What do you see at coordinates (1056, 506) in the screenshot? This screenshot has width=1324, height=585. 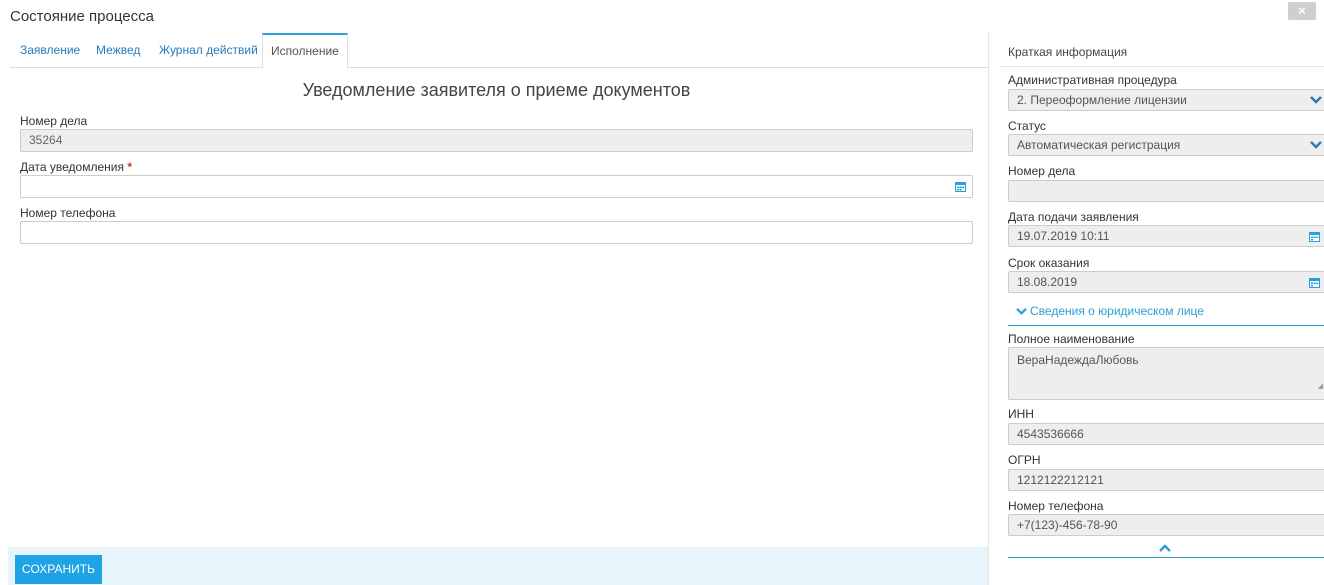 I see `summary-phone-label: Номер телефона` at bounding box center [1056, 506].